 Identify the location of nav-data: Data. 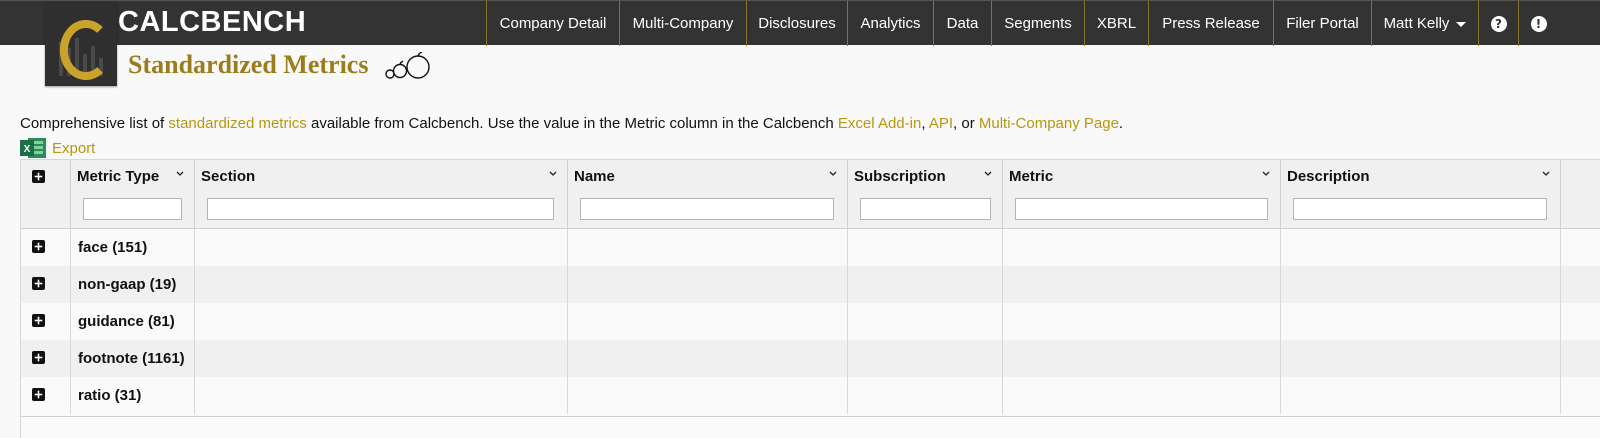
(962, 23).